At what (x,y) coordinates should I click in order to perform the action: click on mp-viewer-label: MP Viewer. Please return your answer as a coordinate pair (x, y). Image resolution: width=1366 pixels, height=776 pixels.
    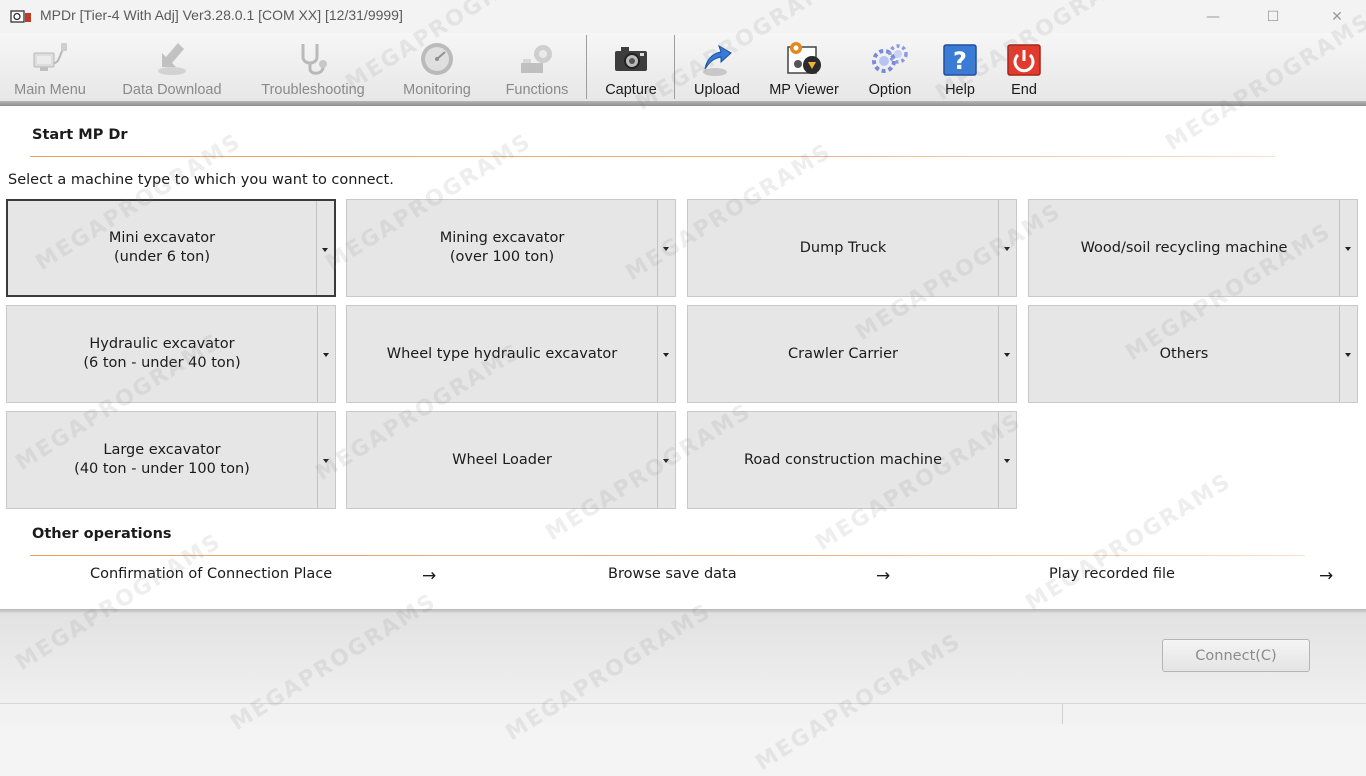
    Looking at the image, I should click on (804, 90).